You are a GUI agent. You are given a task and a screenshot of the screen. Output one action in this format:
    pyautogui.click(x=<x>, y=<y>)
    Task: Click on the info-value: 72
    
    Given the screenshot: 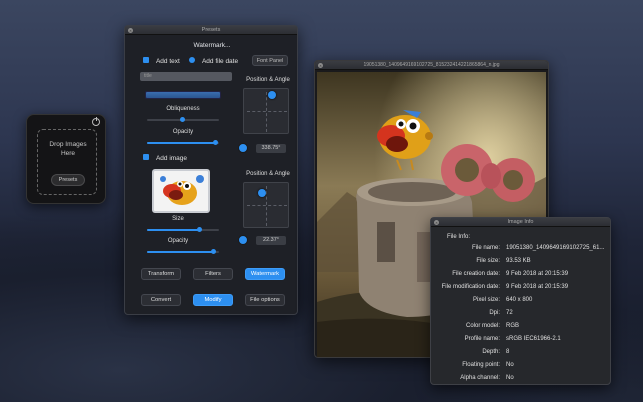 What is the action you would take?
    pyautogui.click(x=509, y=313)
    